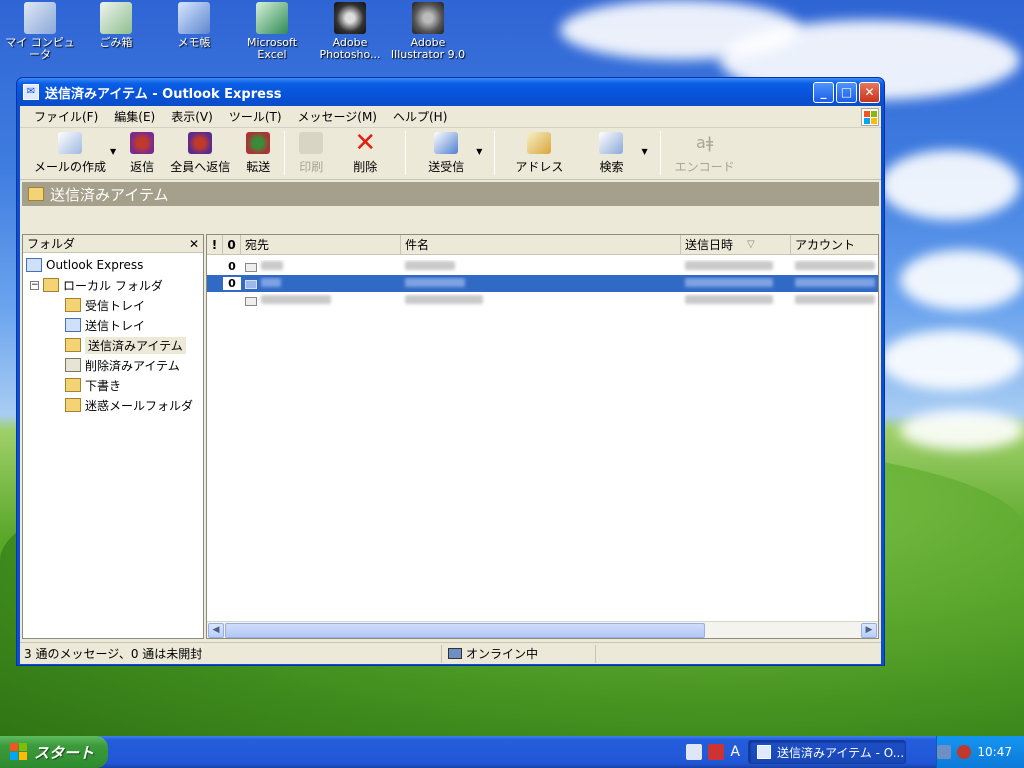  I want to click on photoshop-icon, so click(350, 18).